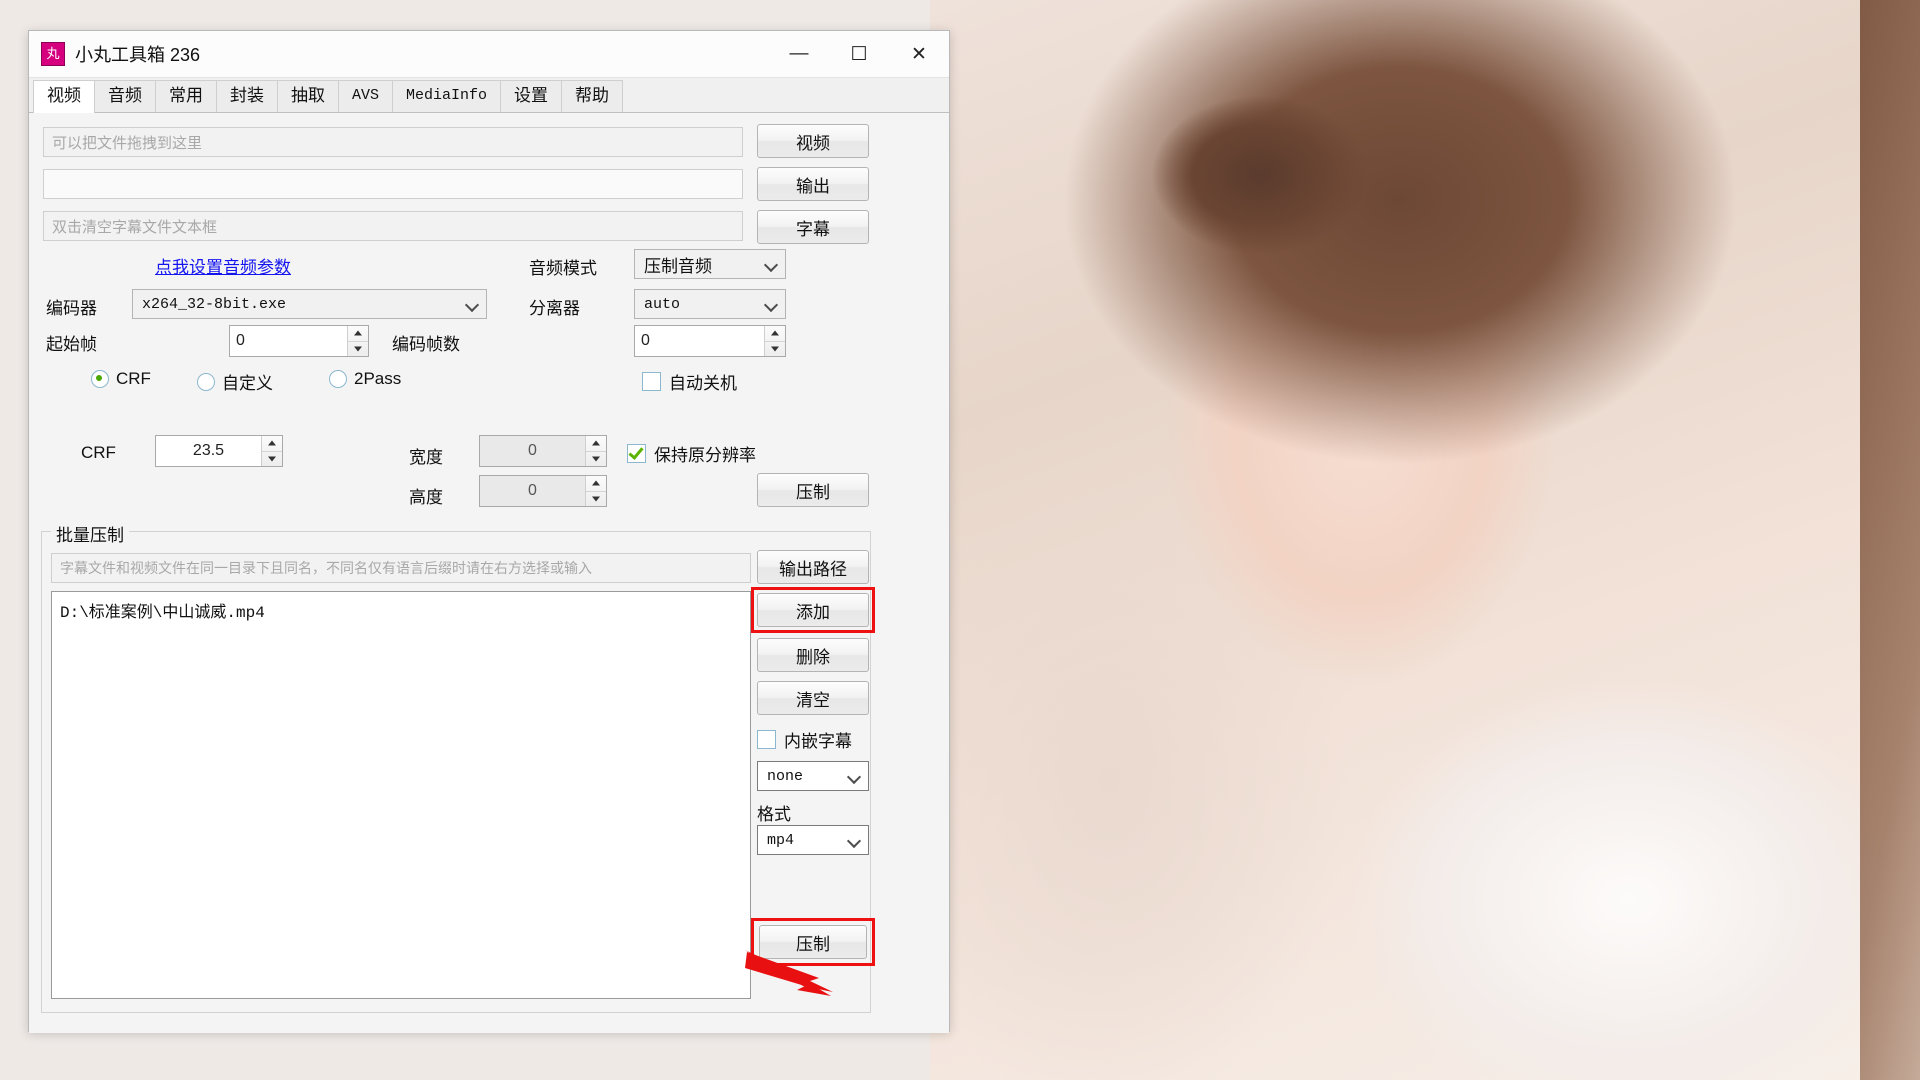 The width and height of the screenshot is (1920, 1080). What do you see at coordinates (543, 451) in the screenshot?
I see `width-stepper: 0` at bounding box center [543, 451].